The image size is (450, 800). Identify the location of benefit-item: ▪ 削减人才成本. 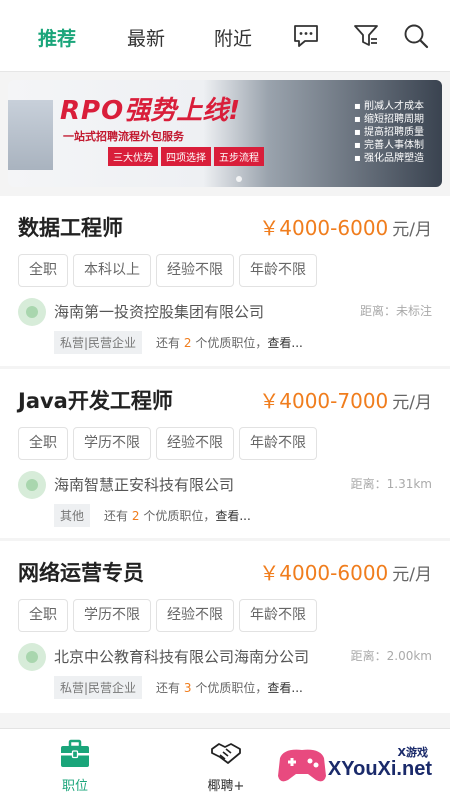
(389, 106).